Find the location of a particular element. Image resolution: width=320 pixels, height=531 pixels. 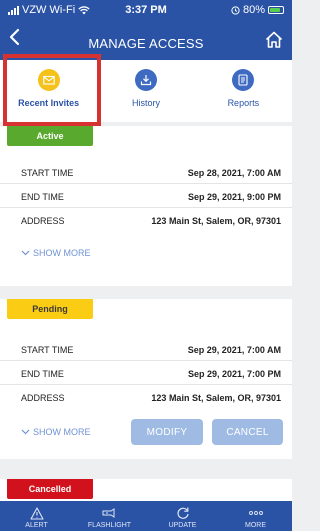

row-value: Sep 28, 2021, 7:00 AM is located at coordinates (234, 173).